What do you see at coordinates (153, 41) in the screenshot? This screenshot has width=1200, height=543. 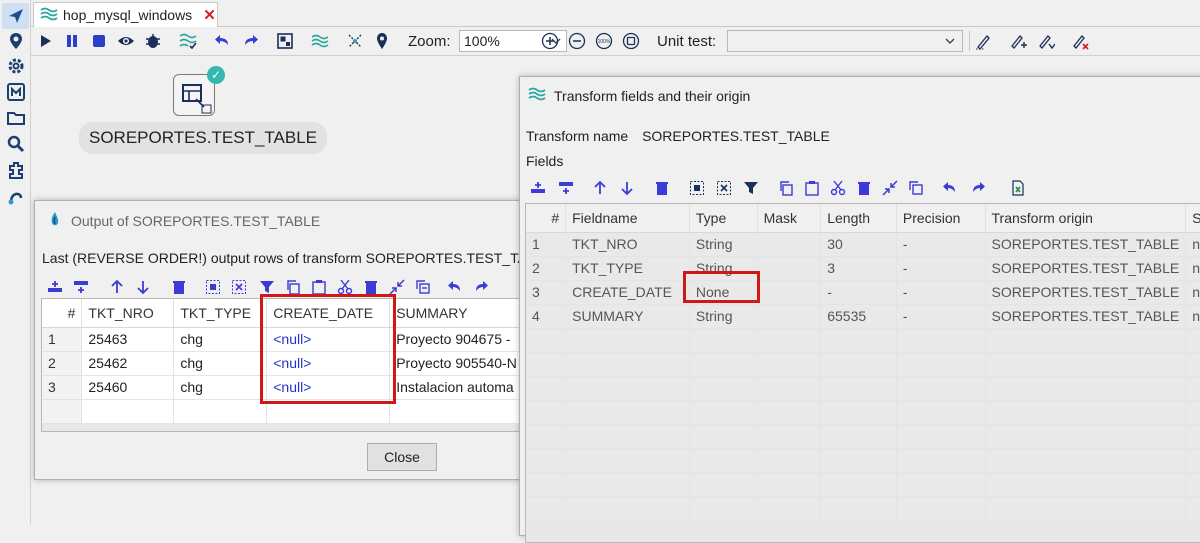 I see `debug-bug-icon` at bounding box center [153, 41].